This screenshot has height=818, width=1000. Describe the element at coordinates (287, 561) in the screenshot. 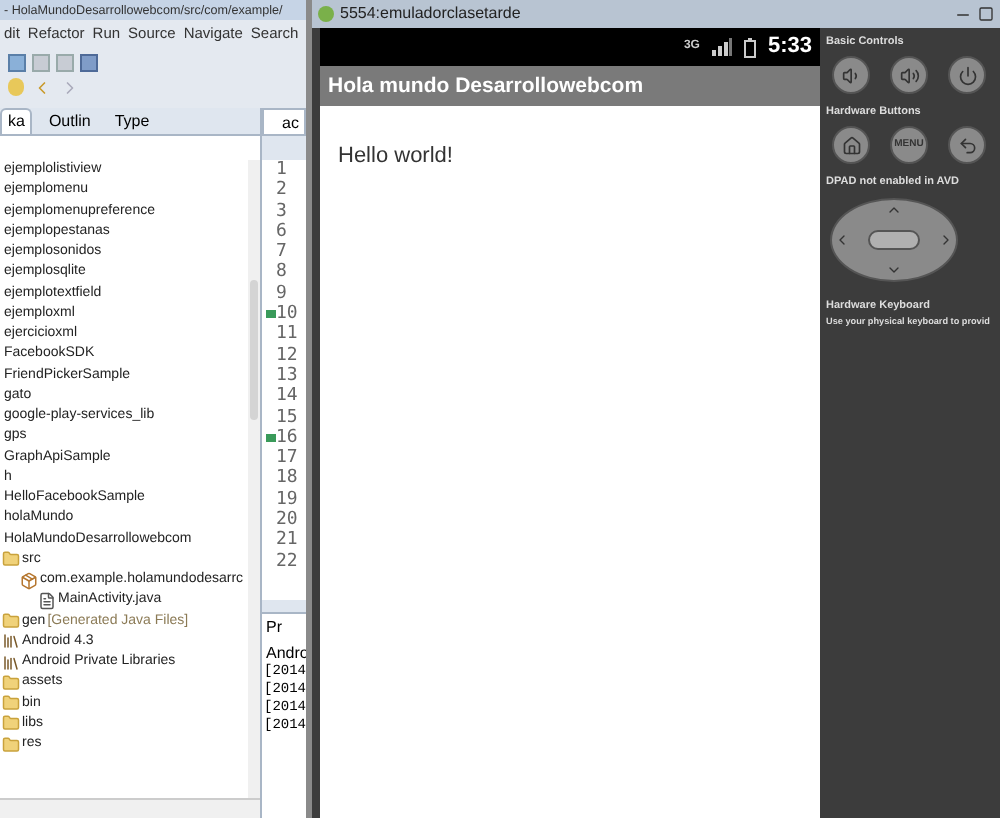

I see `line-number: 22` at that location.